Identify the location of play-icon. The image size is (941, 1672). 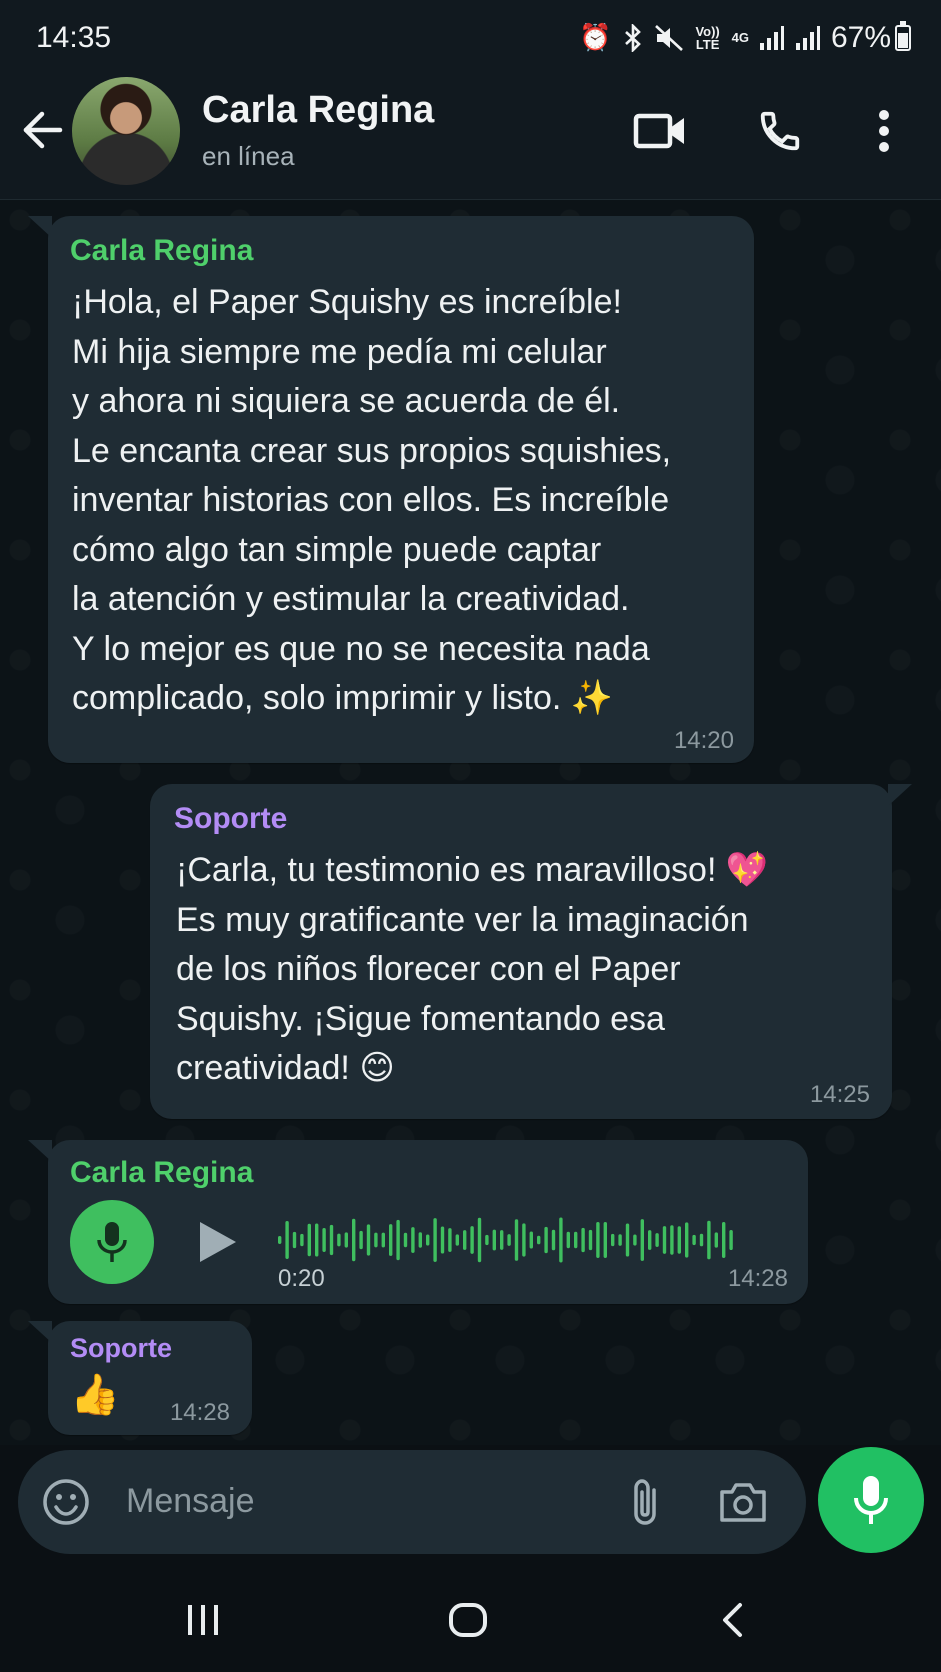
(218, 1242).